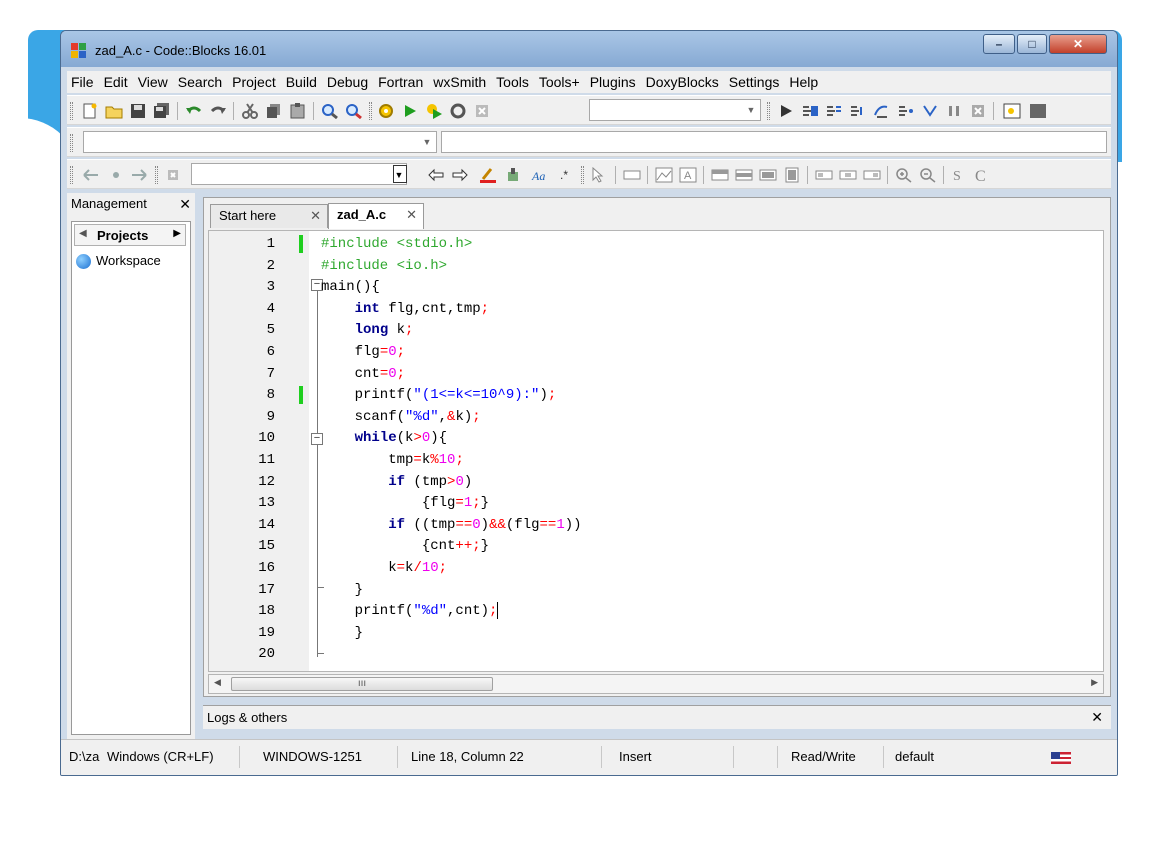 Image resolution: width=1150 pixels, height=864 pixels. Describe the element at coordinates (978, 111) in the screenshot. I see `stop-debugger-icon` at that location.